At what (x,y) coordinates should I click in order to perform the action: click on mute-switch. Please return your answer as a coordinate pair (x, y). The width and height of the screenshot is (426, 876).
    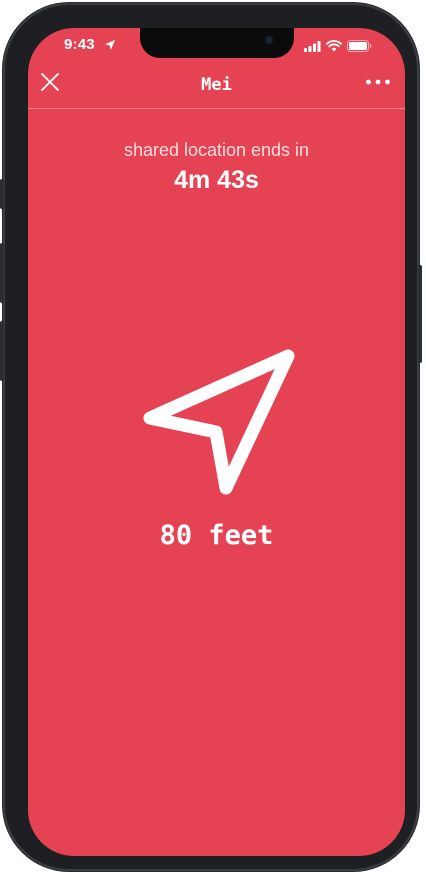
    Looking at the image, I should click on (2, 194).